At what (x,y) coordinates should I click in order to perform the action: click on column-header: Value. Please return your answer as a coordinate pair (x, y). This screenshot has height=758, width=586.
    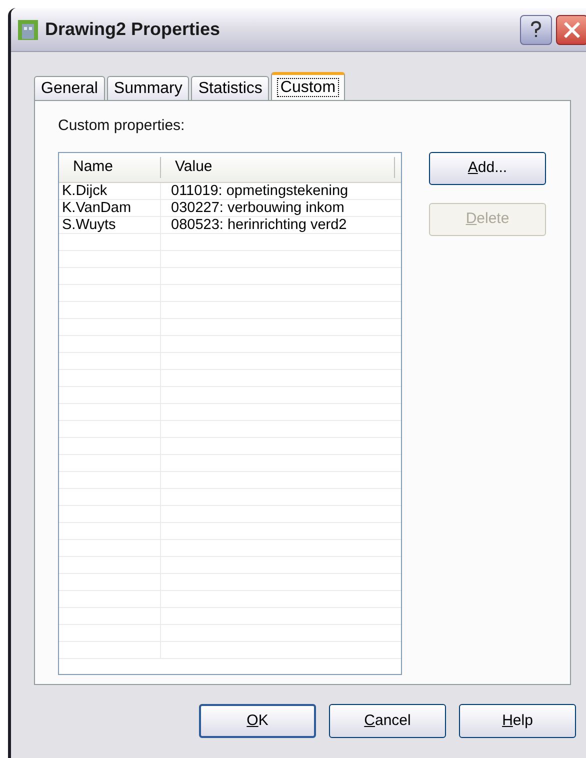
    Looking at the image, I should click on (278, 167).